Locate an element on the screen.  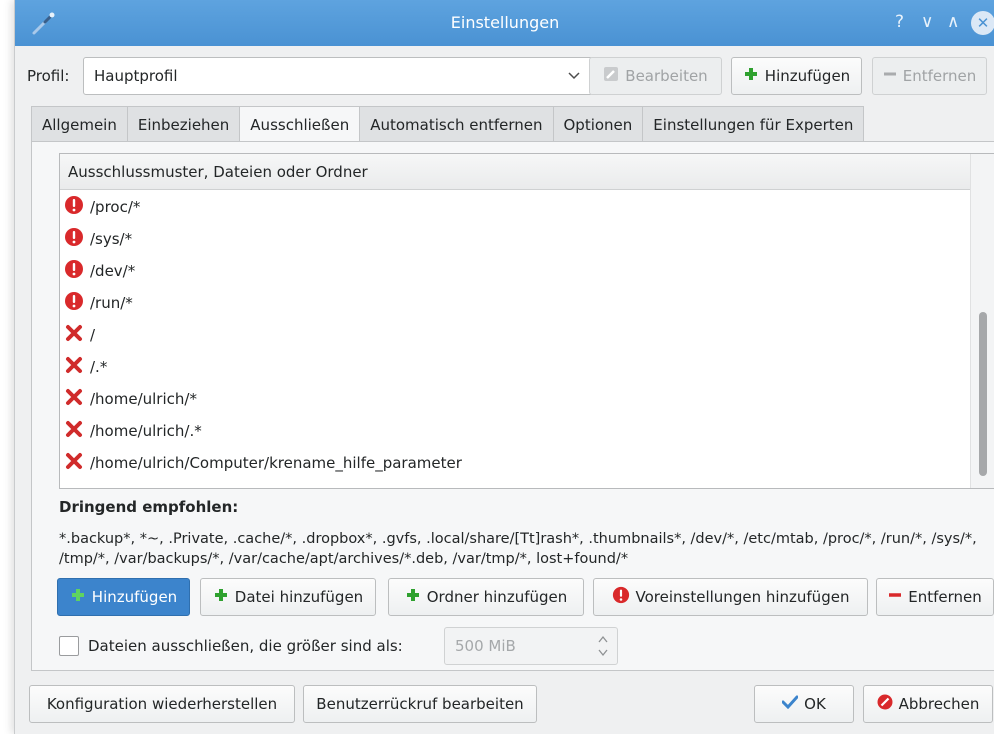
add-folder-button: Ordner hinzufügen is located at coordinates (486, 597).